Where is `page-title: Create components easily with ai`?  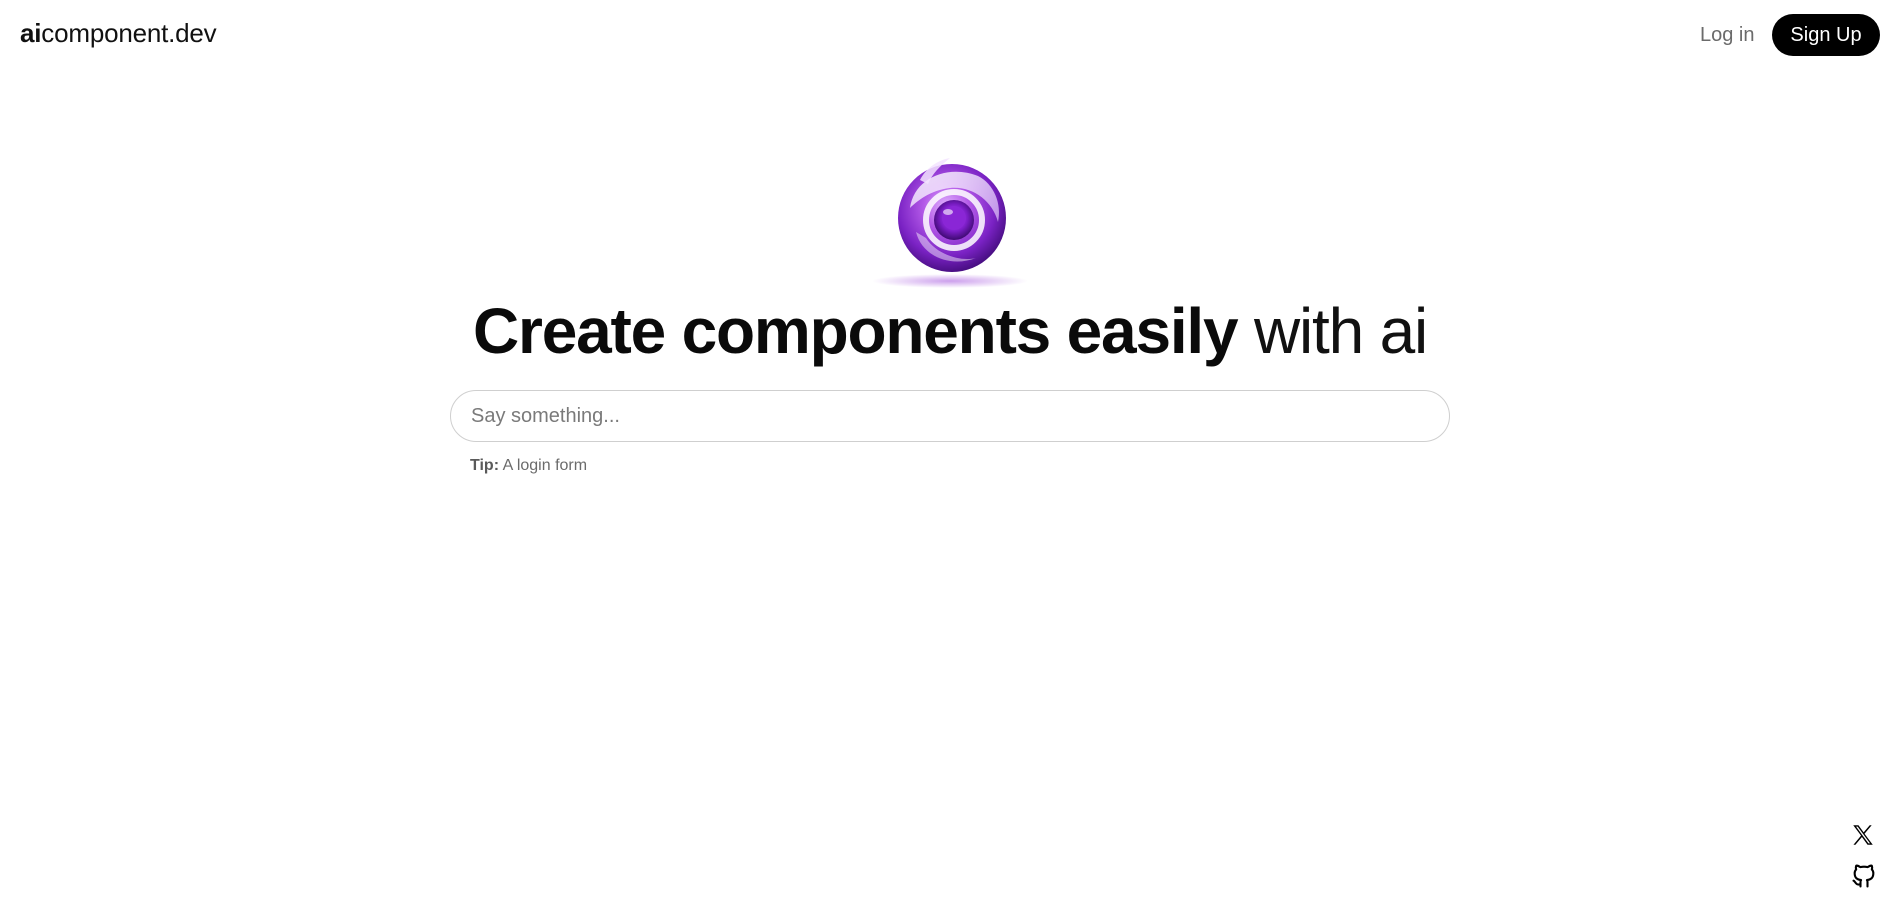 page-title: Create components easily with ai is located at coordinates (950, 331).